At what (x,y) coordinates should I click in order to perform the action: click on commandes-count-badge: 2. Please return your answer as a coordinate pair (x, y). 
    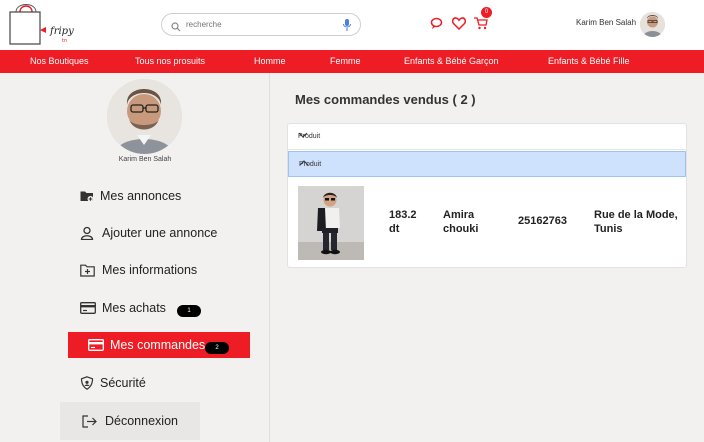
    Looking at the image, I should click on (217, 348).